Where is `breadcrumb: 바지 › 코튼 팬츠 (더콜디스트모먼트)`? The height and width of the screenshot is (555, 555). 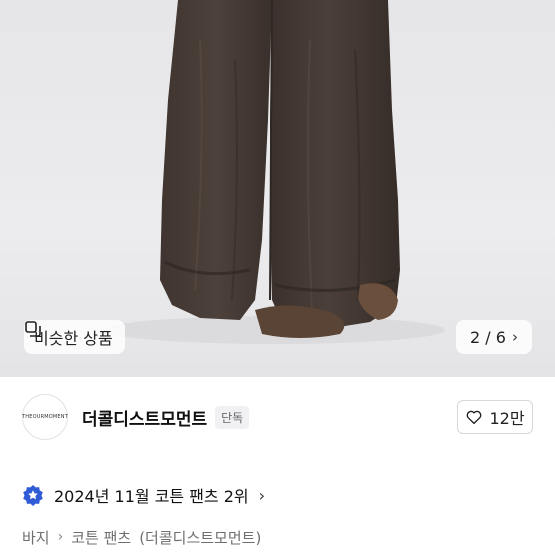
breadcrumb: 바지 › 코튼 팬츠 (더콜디스트모먼트) is located at coordinates (141, 537).